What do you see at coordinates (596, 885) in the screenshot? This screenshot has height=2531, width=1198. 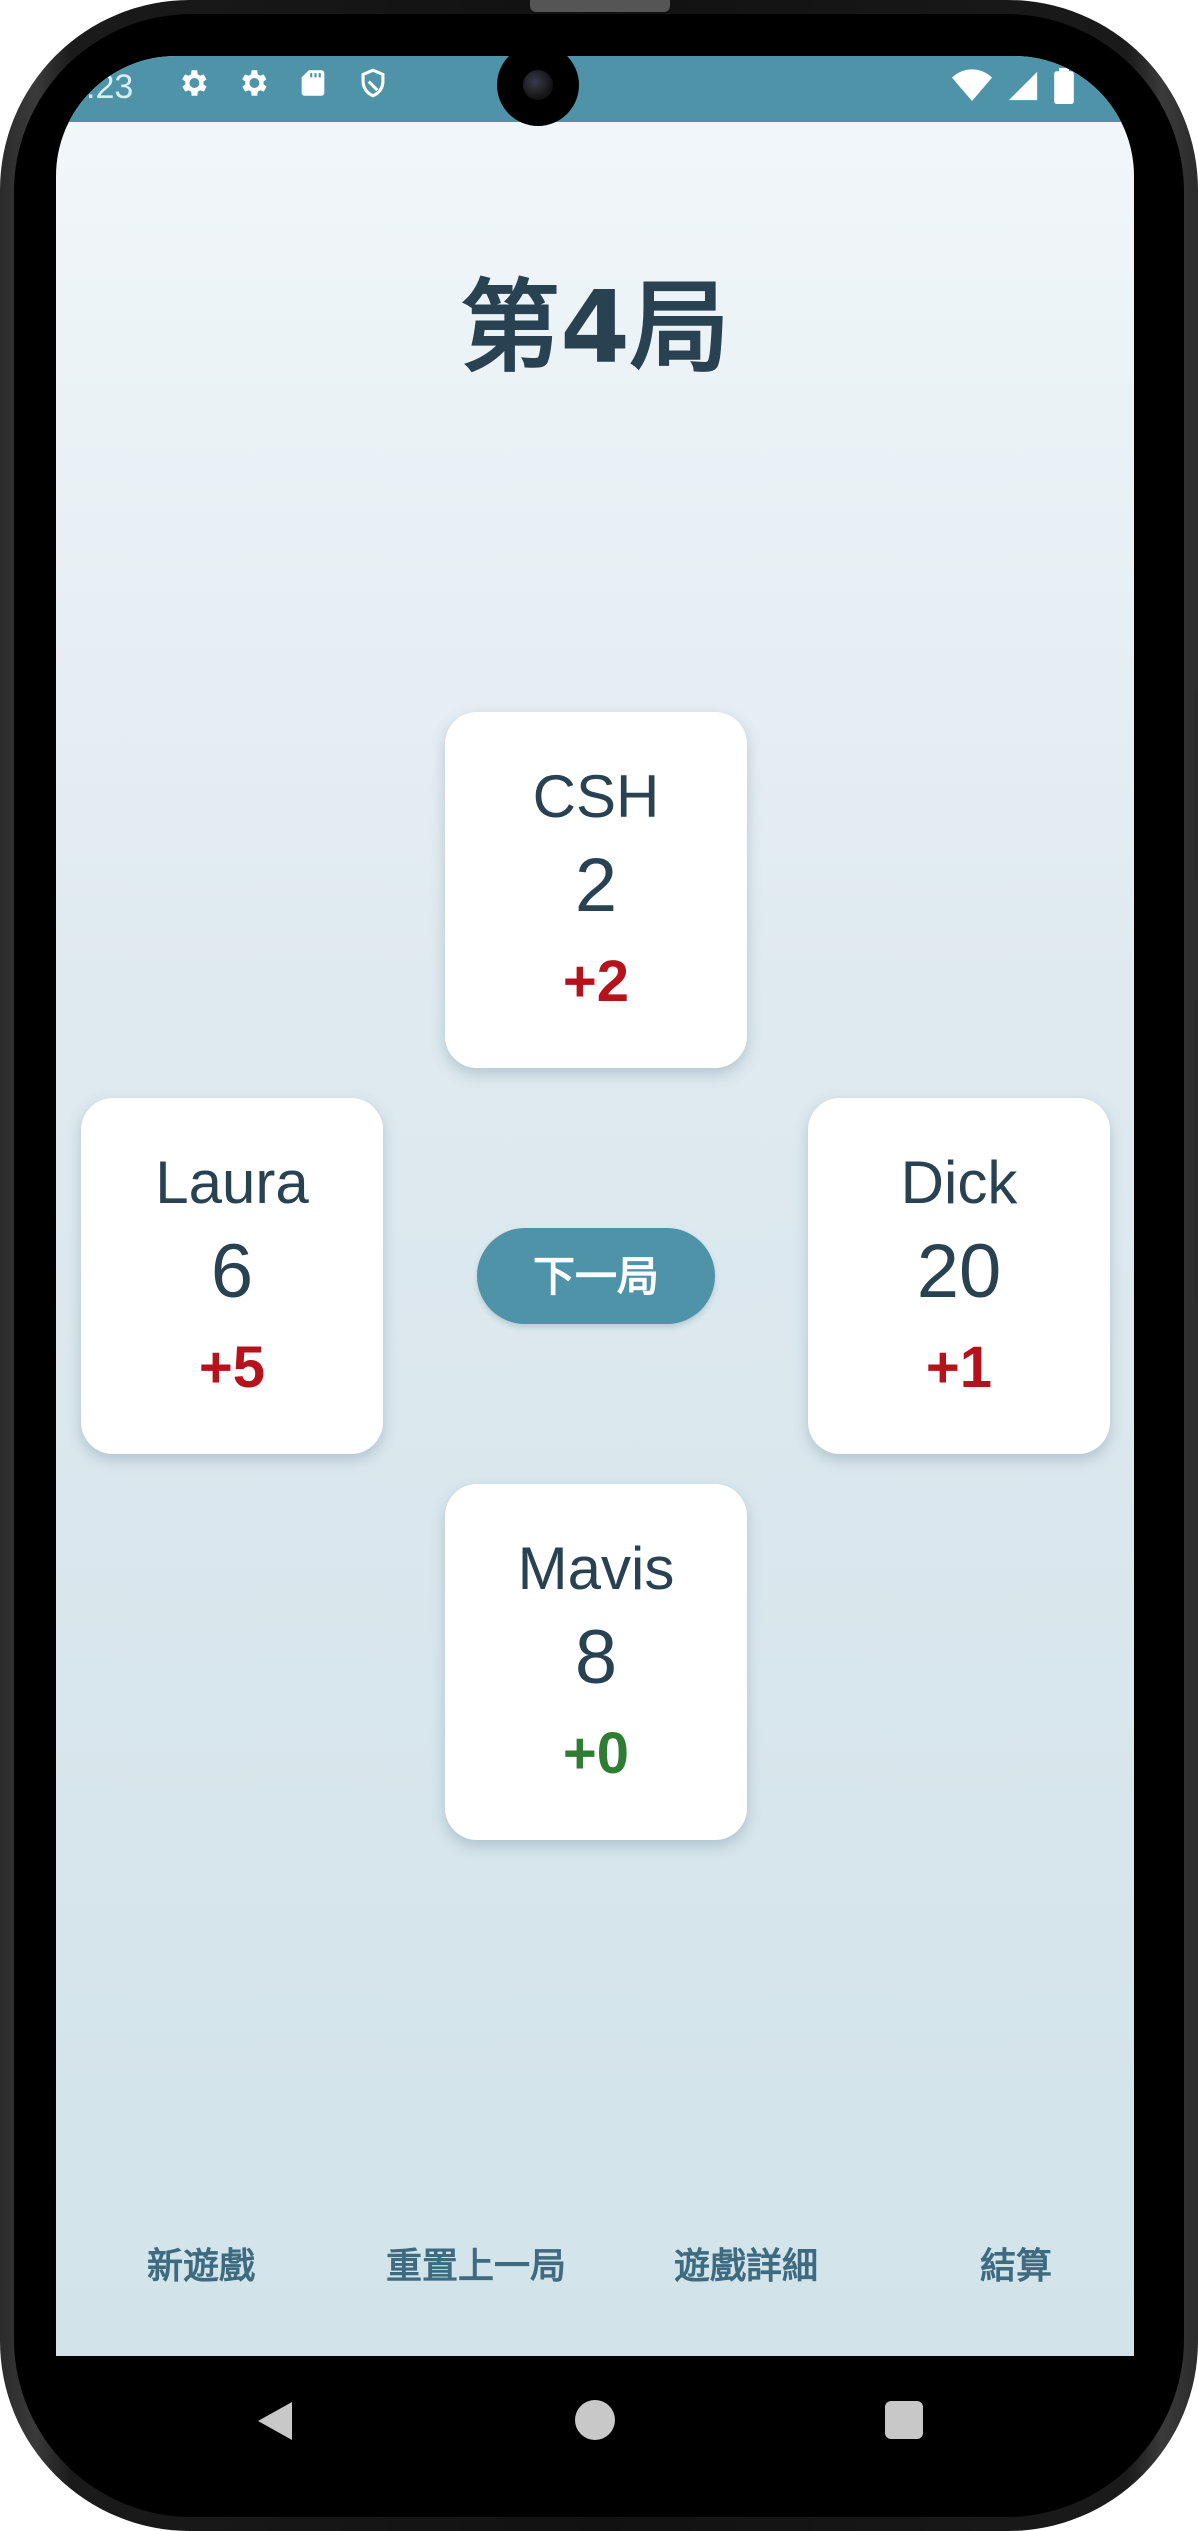 I see `player-score: 2` at bounding box center [596, 885].